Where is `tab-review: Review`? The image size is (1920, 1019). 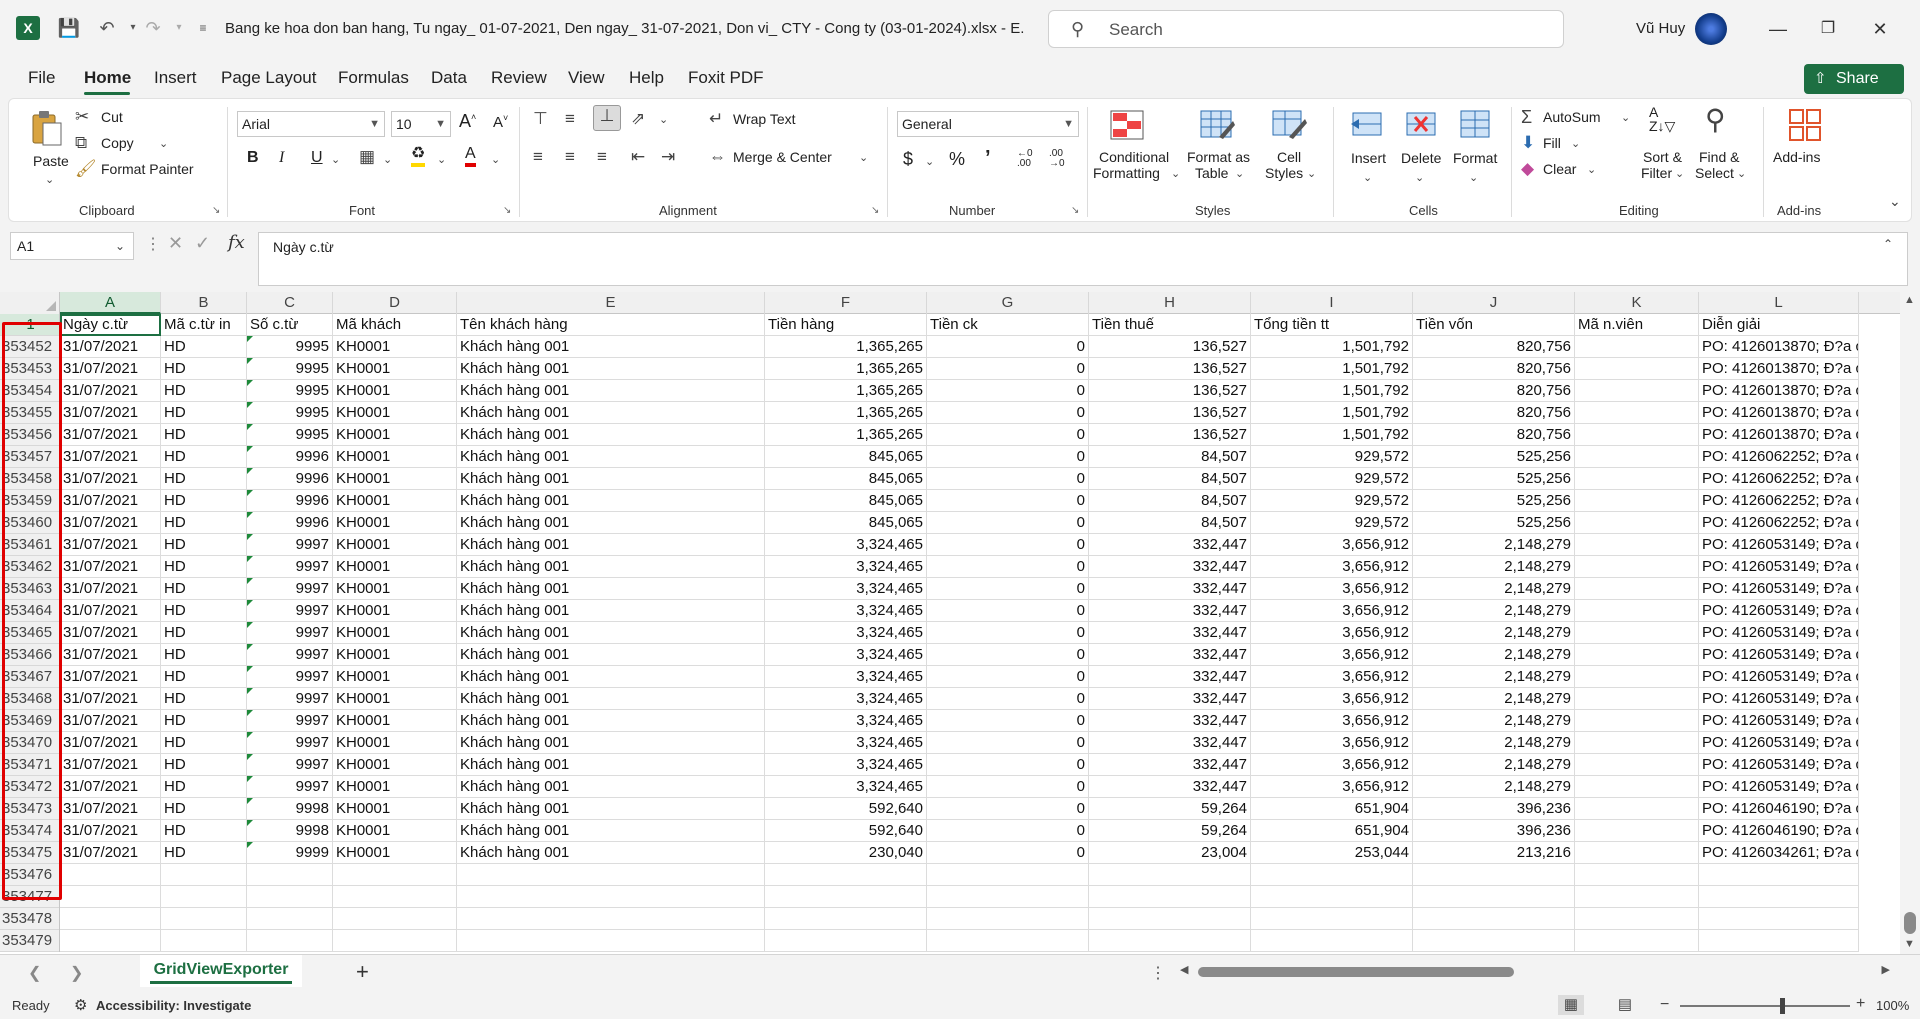
tab-review: Review is located at coordinates (519, 78).